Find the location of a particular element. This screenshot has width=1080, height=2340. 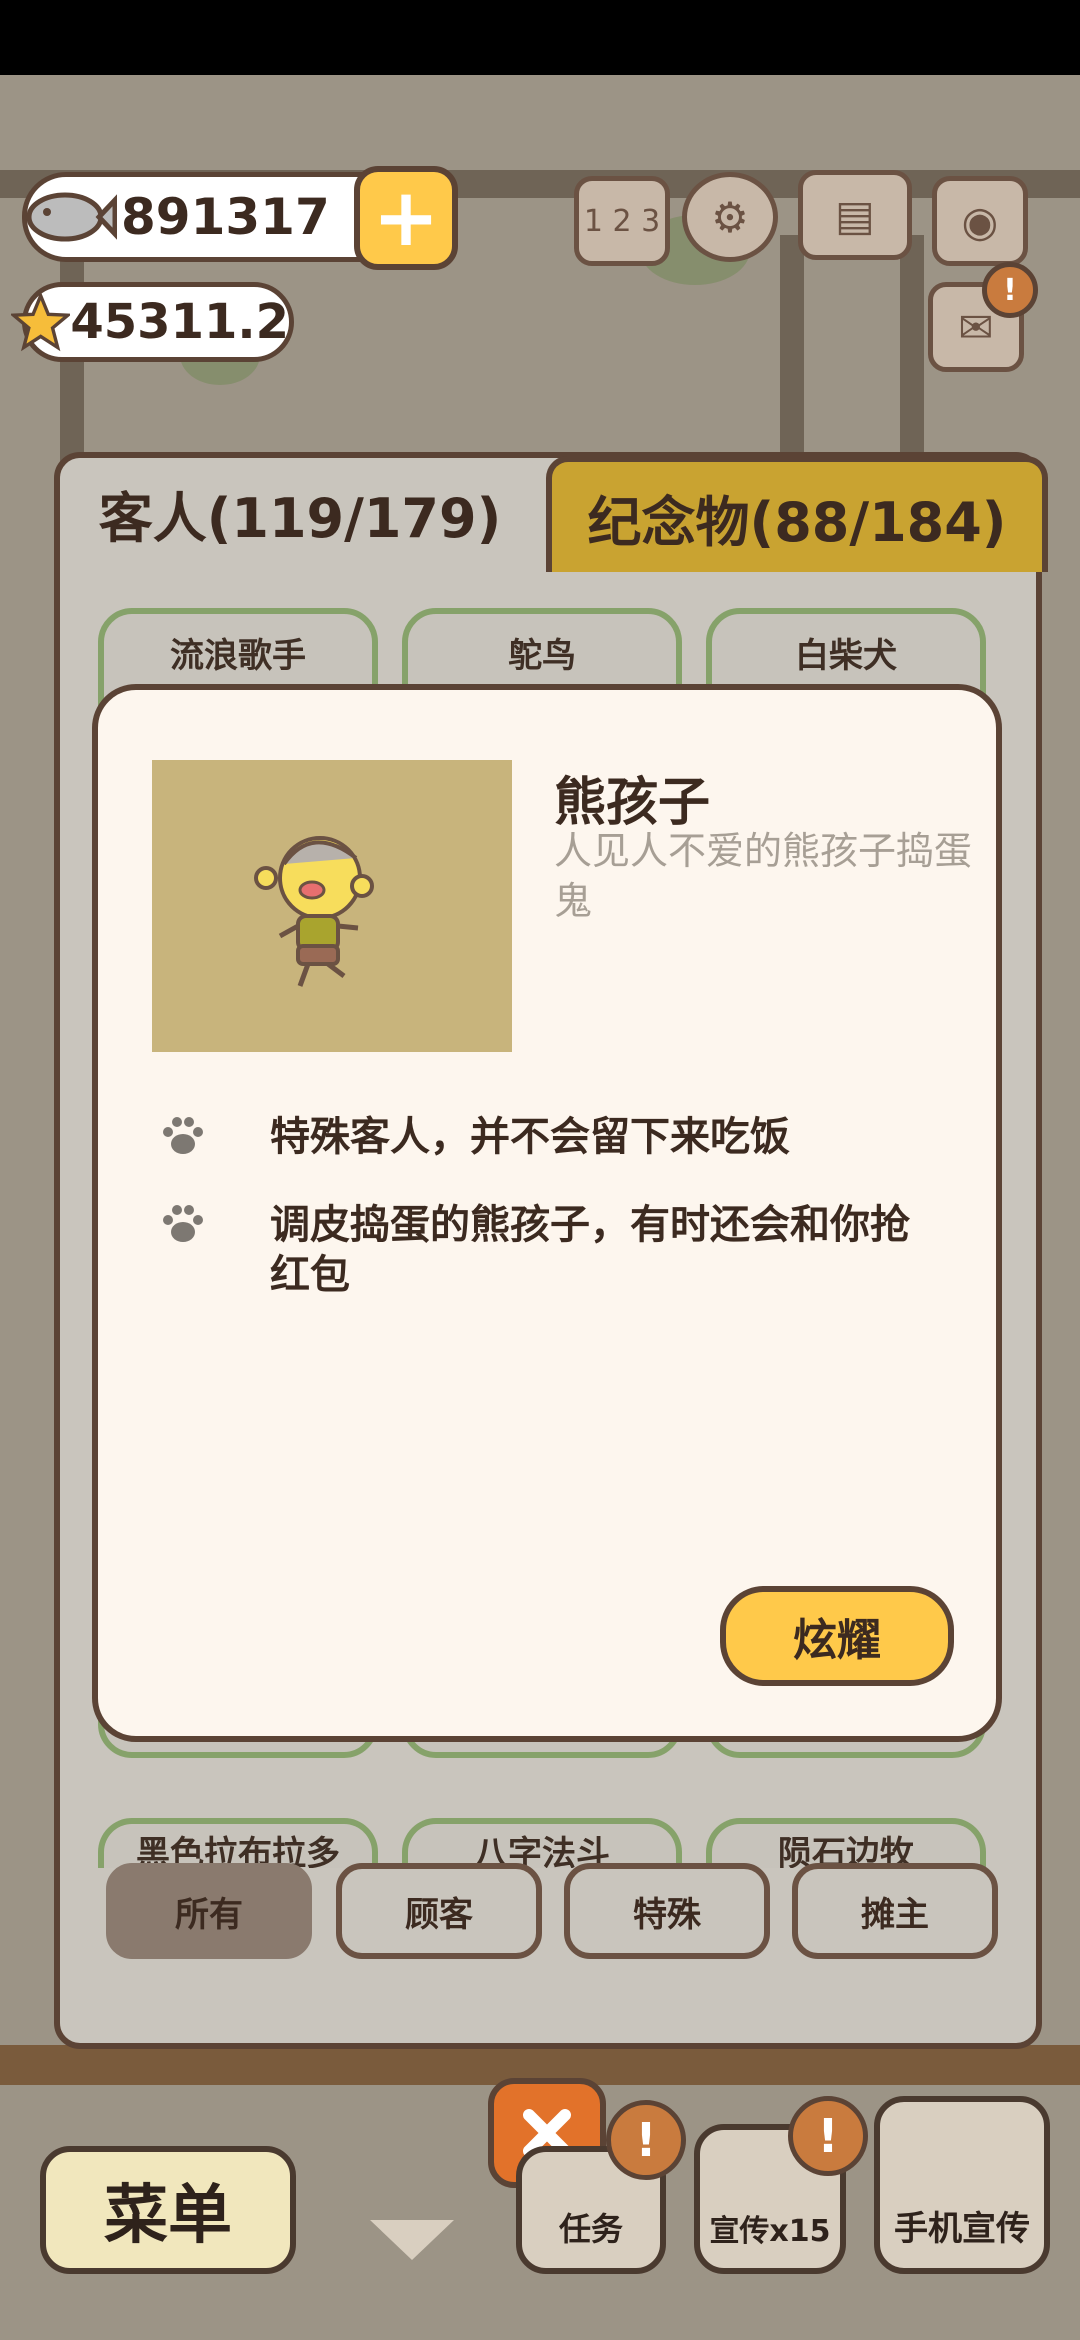

guest-card-label: 黑色拉布拉多 is located at coordinates (238, 1851).